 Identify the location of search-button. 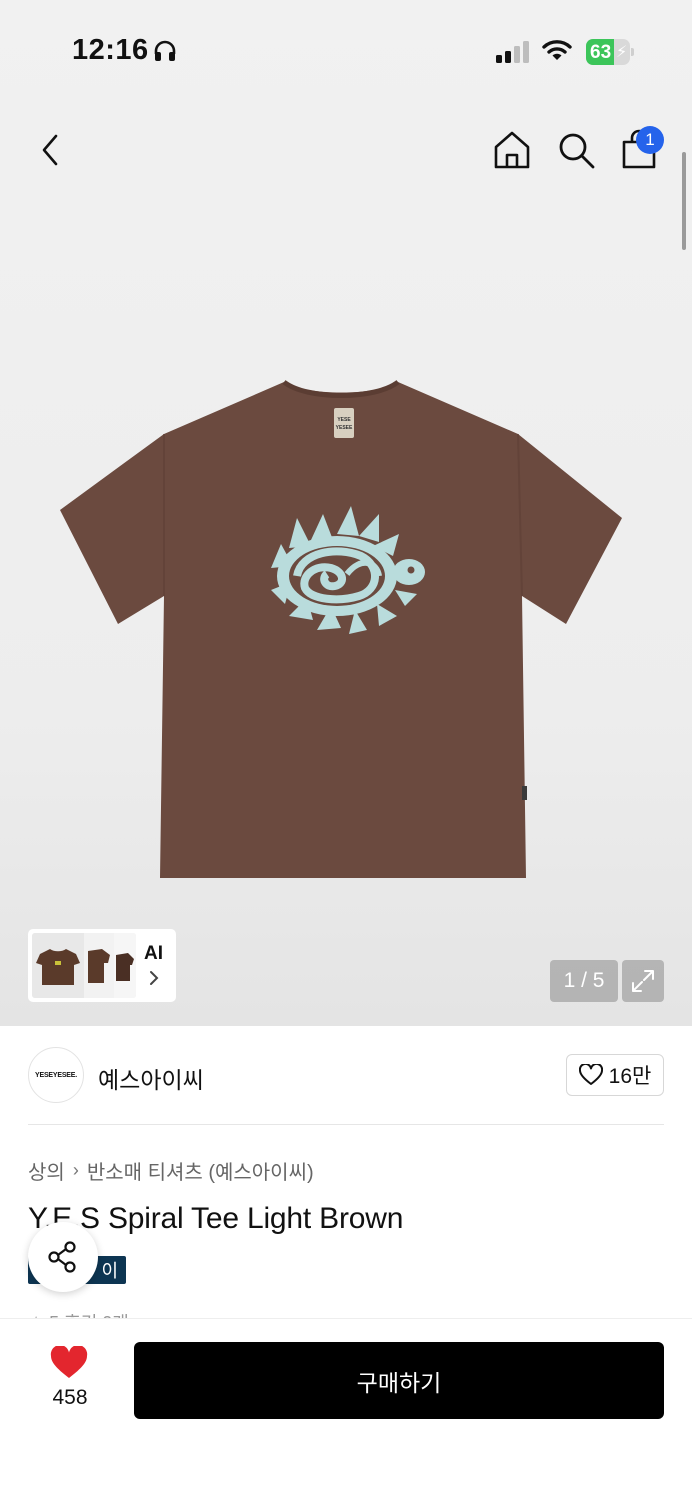
(576, 150).